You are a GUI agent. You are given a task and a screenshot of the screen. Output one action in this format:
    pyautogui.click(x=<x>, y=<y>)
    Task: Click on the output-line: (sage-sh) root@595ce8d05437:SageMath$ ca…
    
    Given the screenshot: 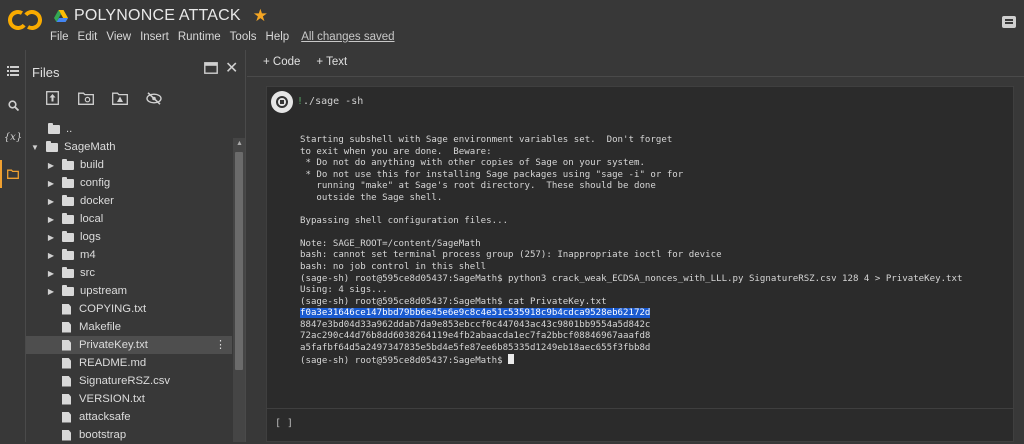 What is the action you would take?
    pyautogui.click(x=453, y=301)
    